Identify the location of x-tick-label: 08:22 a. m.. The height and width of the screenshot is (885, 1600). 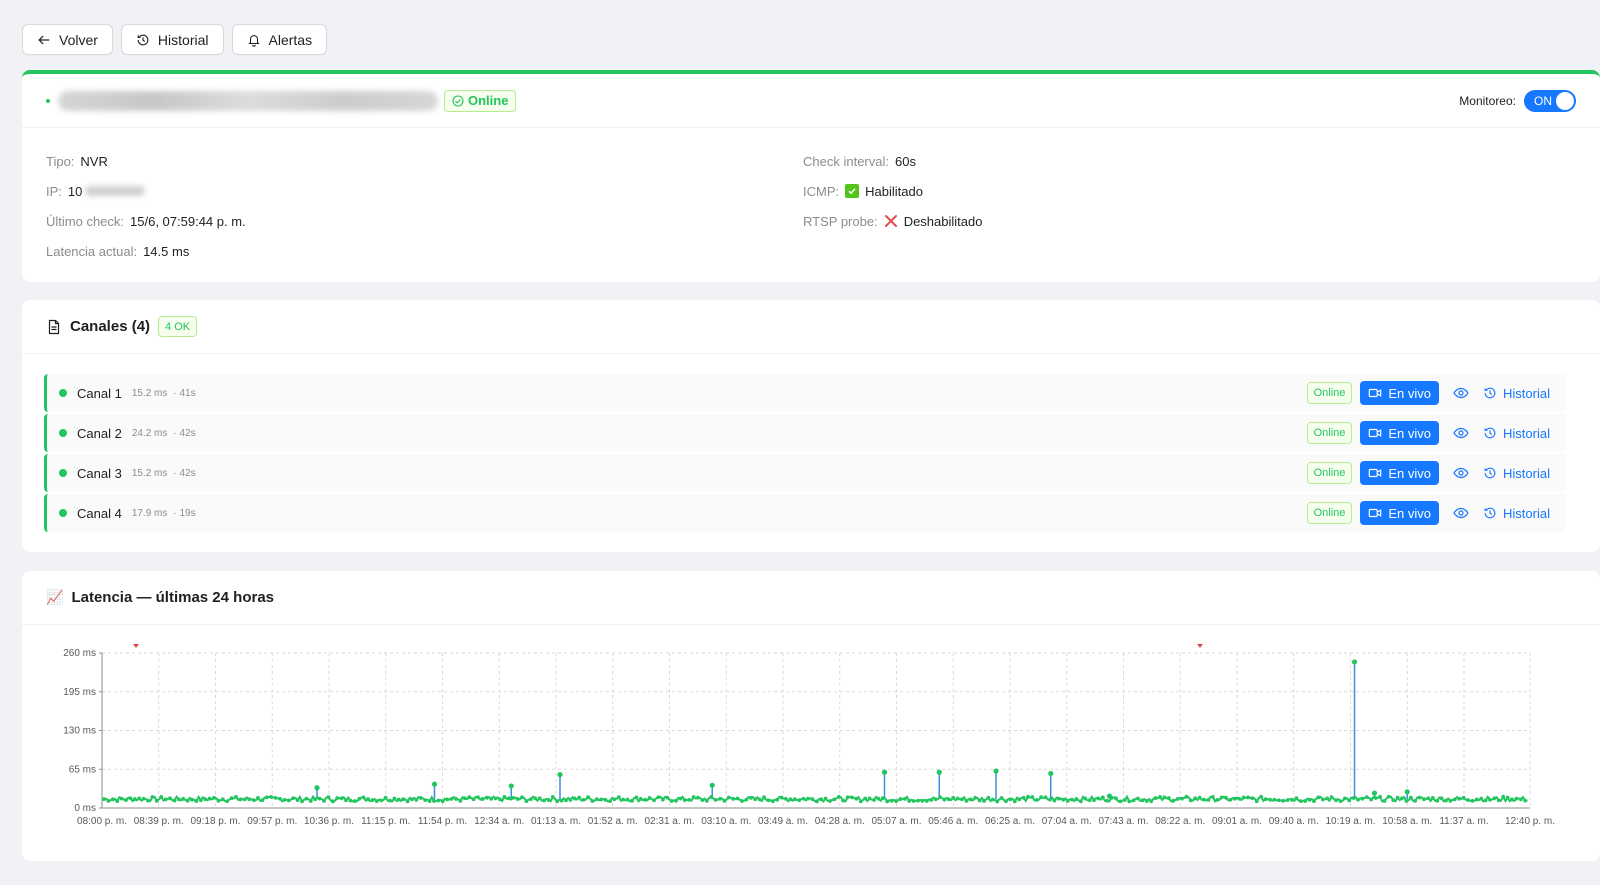
(1180, 821).